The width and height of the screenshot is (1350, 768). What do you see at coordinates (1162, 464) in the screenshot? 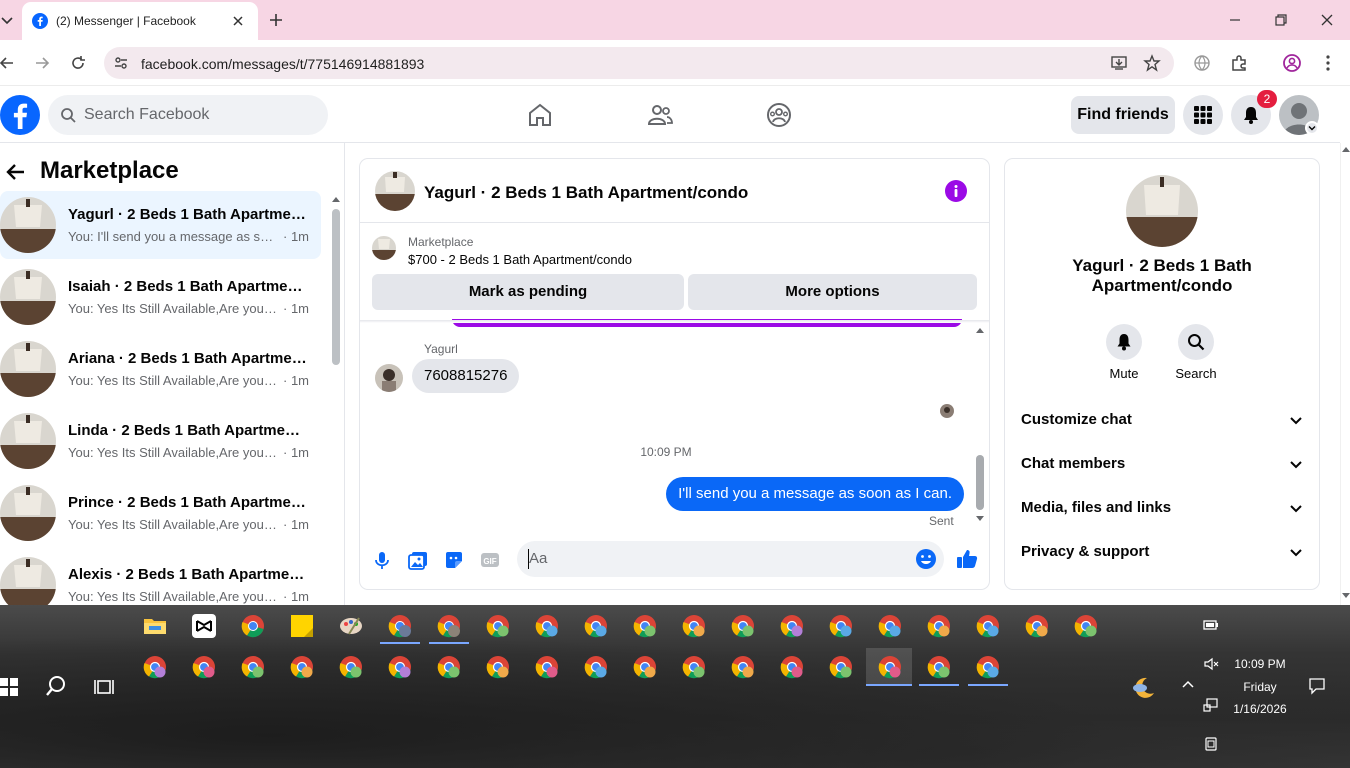
I see `chat-members-section: Chat members` at bounding box center [1162, 464].